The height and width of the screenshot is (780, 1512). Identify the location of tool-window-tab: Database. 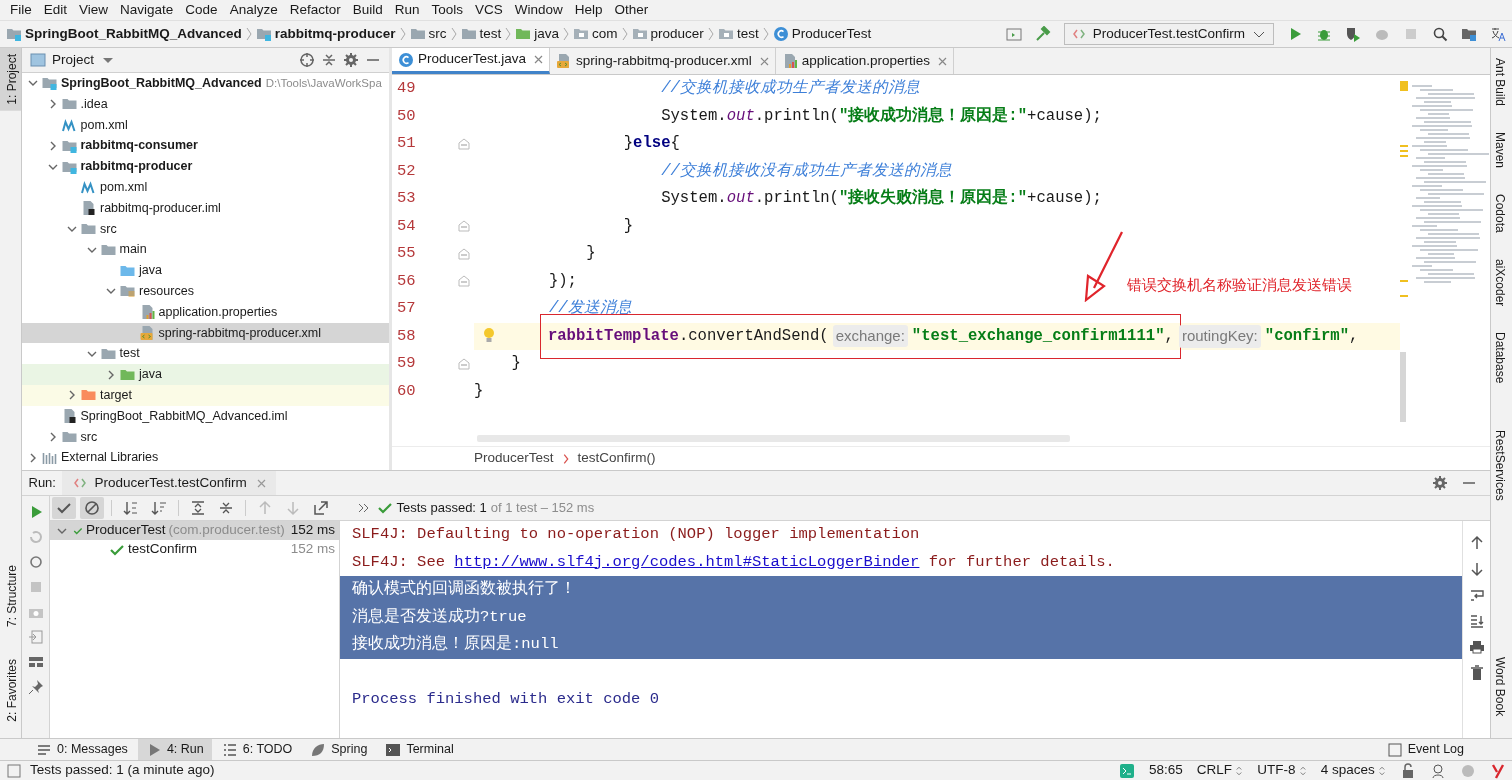
(1501, 358).